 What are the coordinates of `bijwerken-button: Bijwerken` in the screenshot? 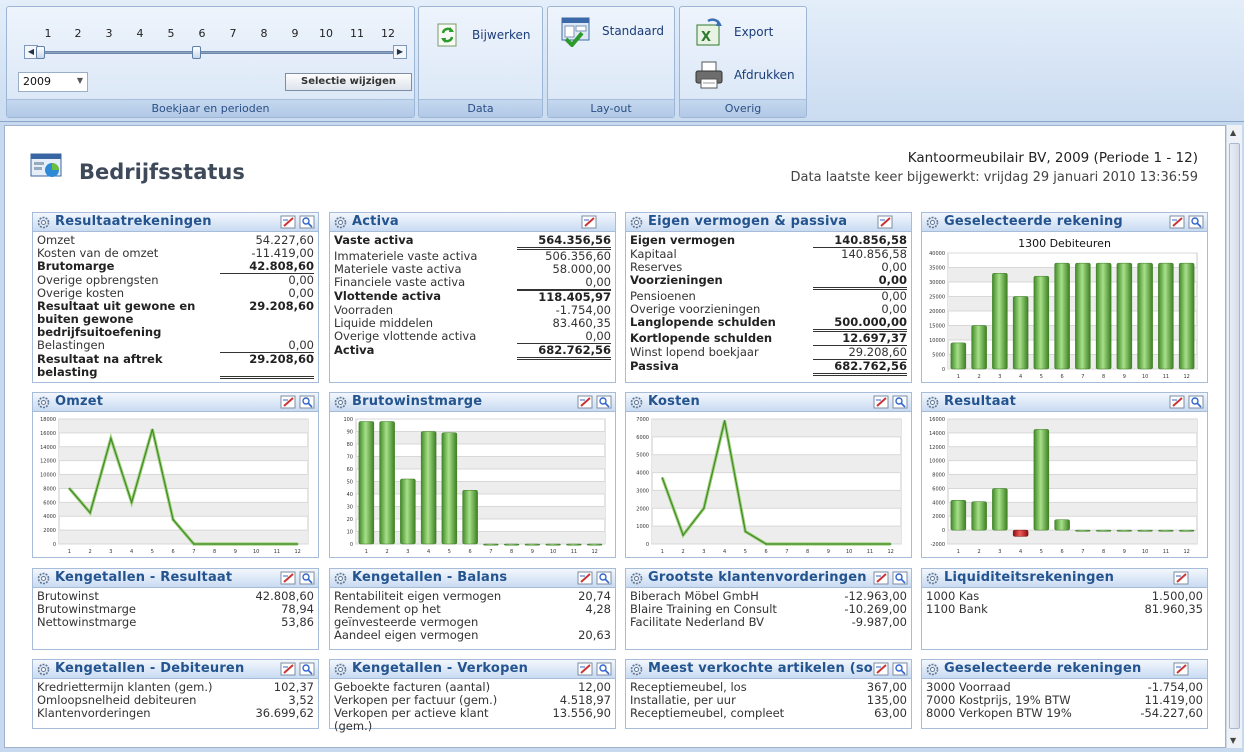 It's located at (482, 35).